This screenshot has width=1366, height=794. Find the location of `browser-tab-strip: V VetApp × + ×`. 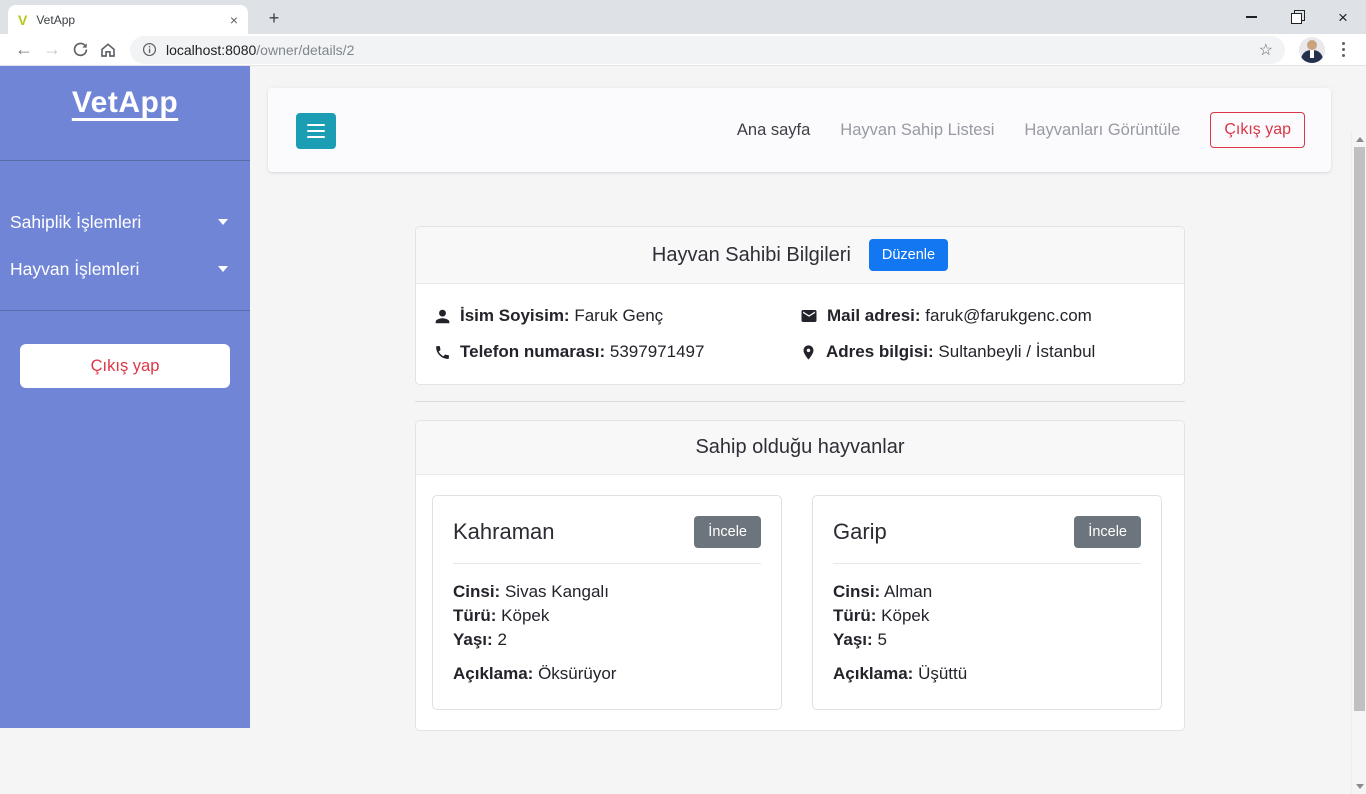

browser-tab-strip: V VetApp × + × is located at coordinates (683, 17).